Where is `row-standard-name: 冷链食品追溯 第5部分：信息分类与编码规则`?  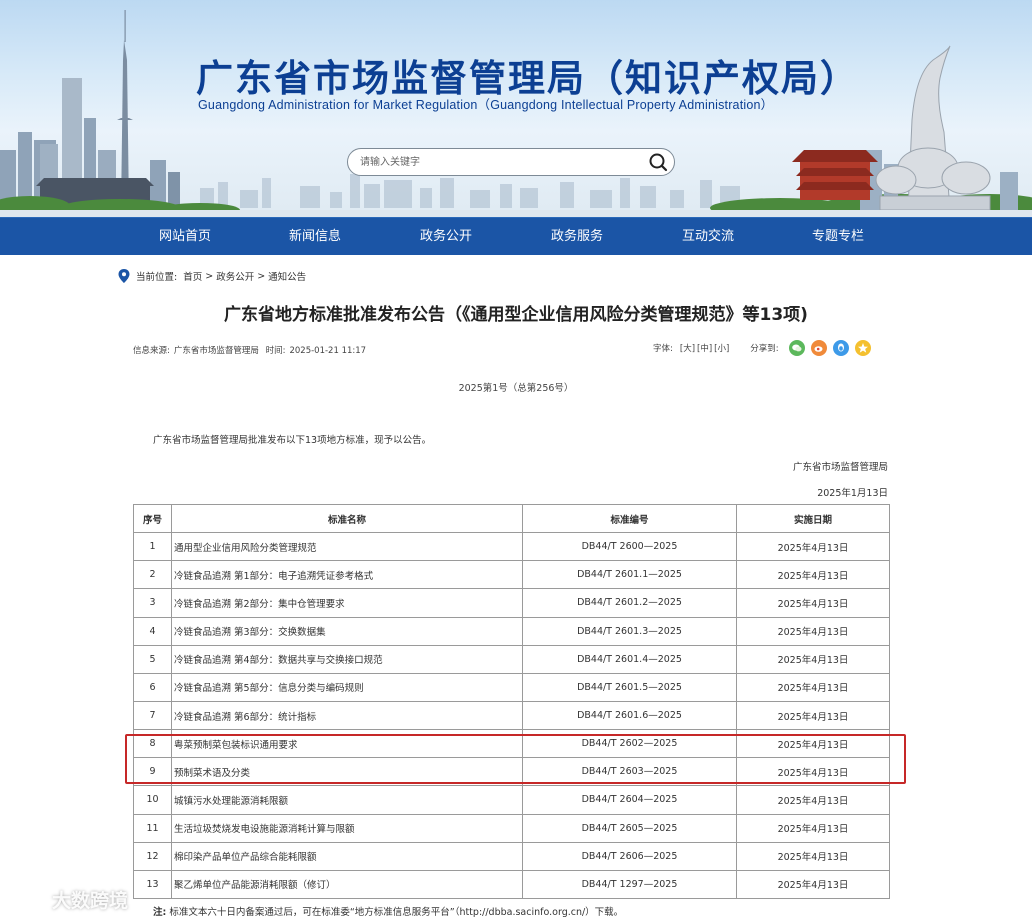
row-standard-name: 冷链食品追溯 第5部分：信息分类与编码规则 is located at coordinates (347, 687).